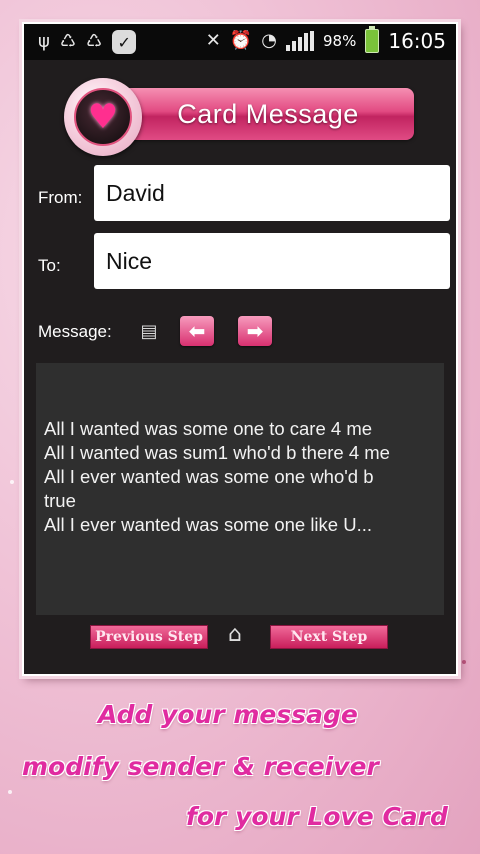 The width and height of the screenshot is (480, 854). I want to click on arrow-left-icon: ⬅, so click(197, 331).